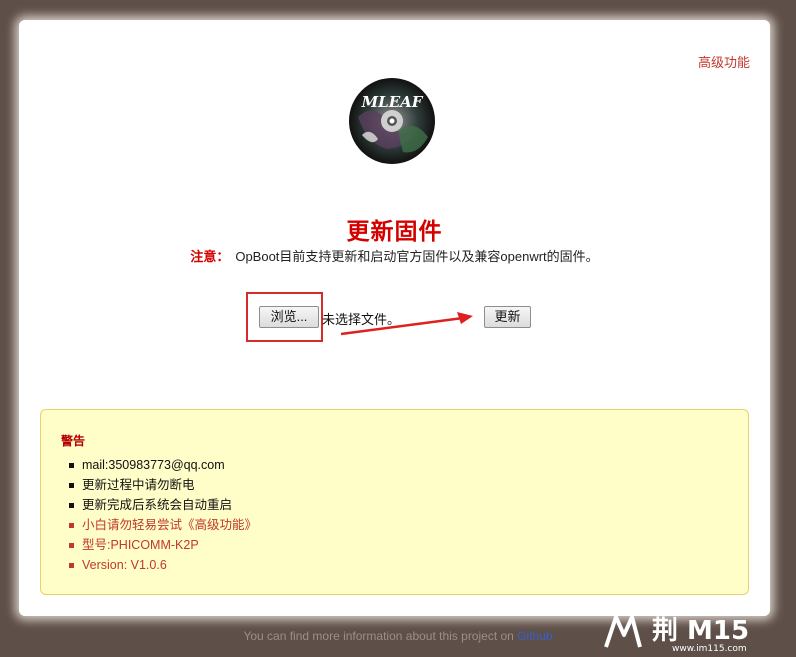 The image size is (796, 657). I want to click on github-link: Github, so click(534, 636).